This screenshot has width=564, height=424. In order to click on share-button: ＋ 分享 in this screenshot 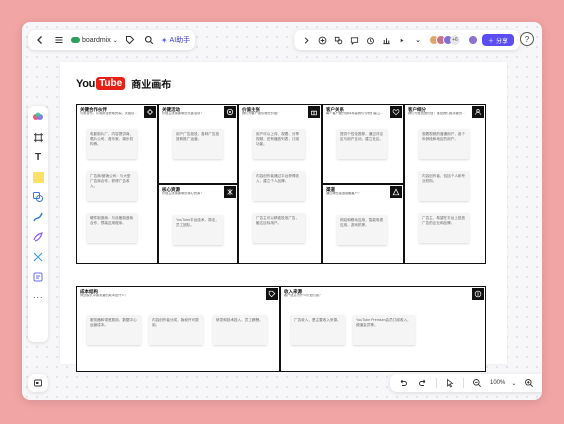, I will do `click(498, 40)`.